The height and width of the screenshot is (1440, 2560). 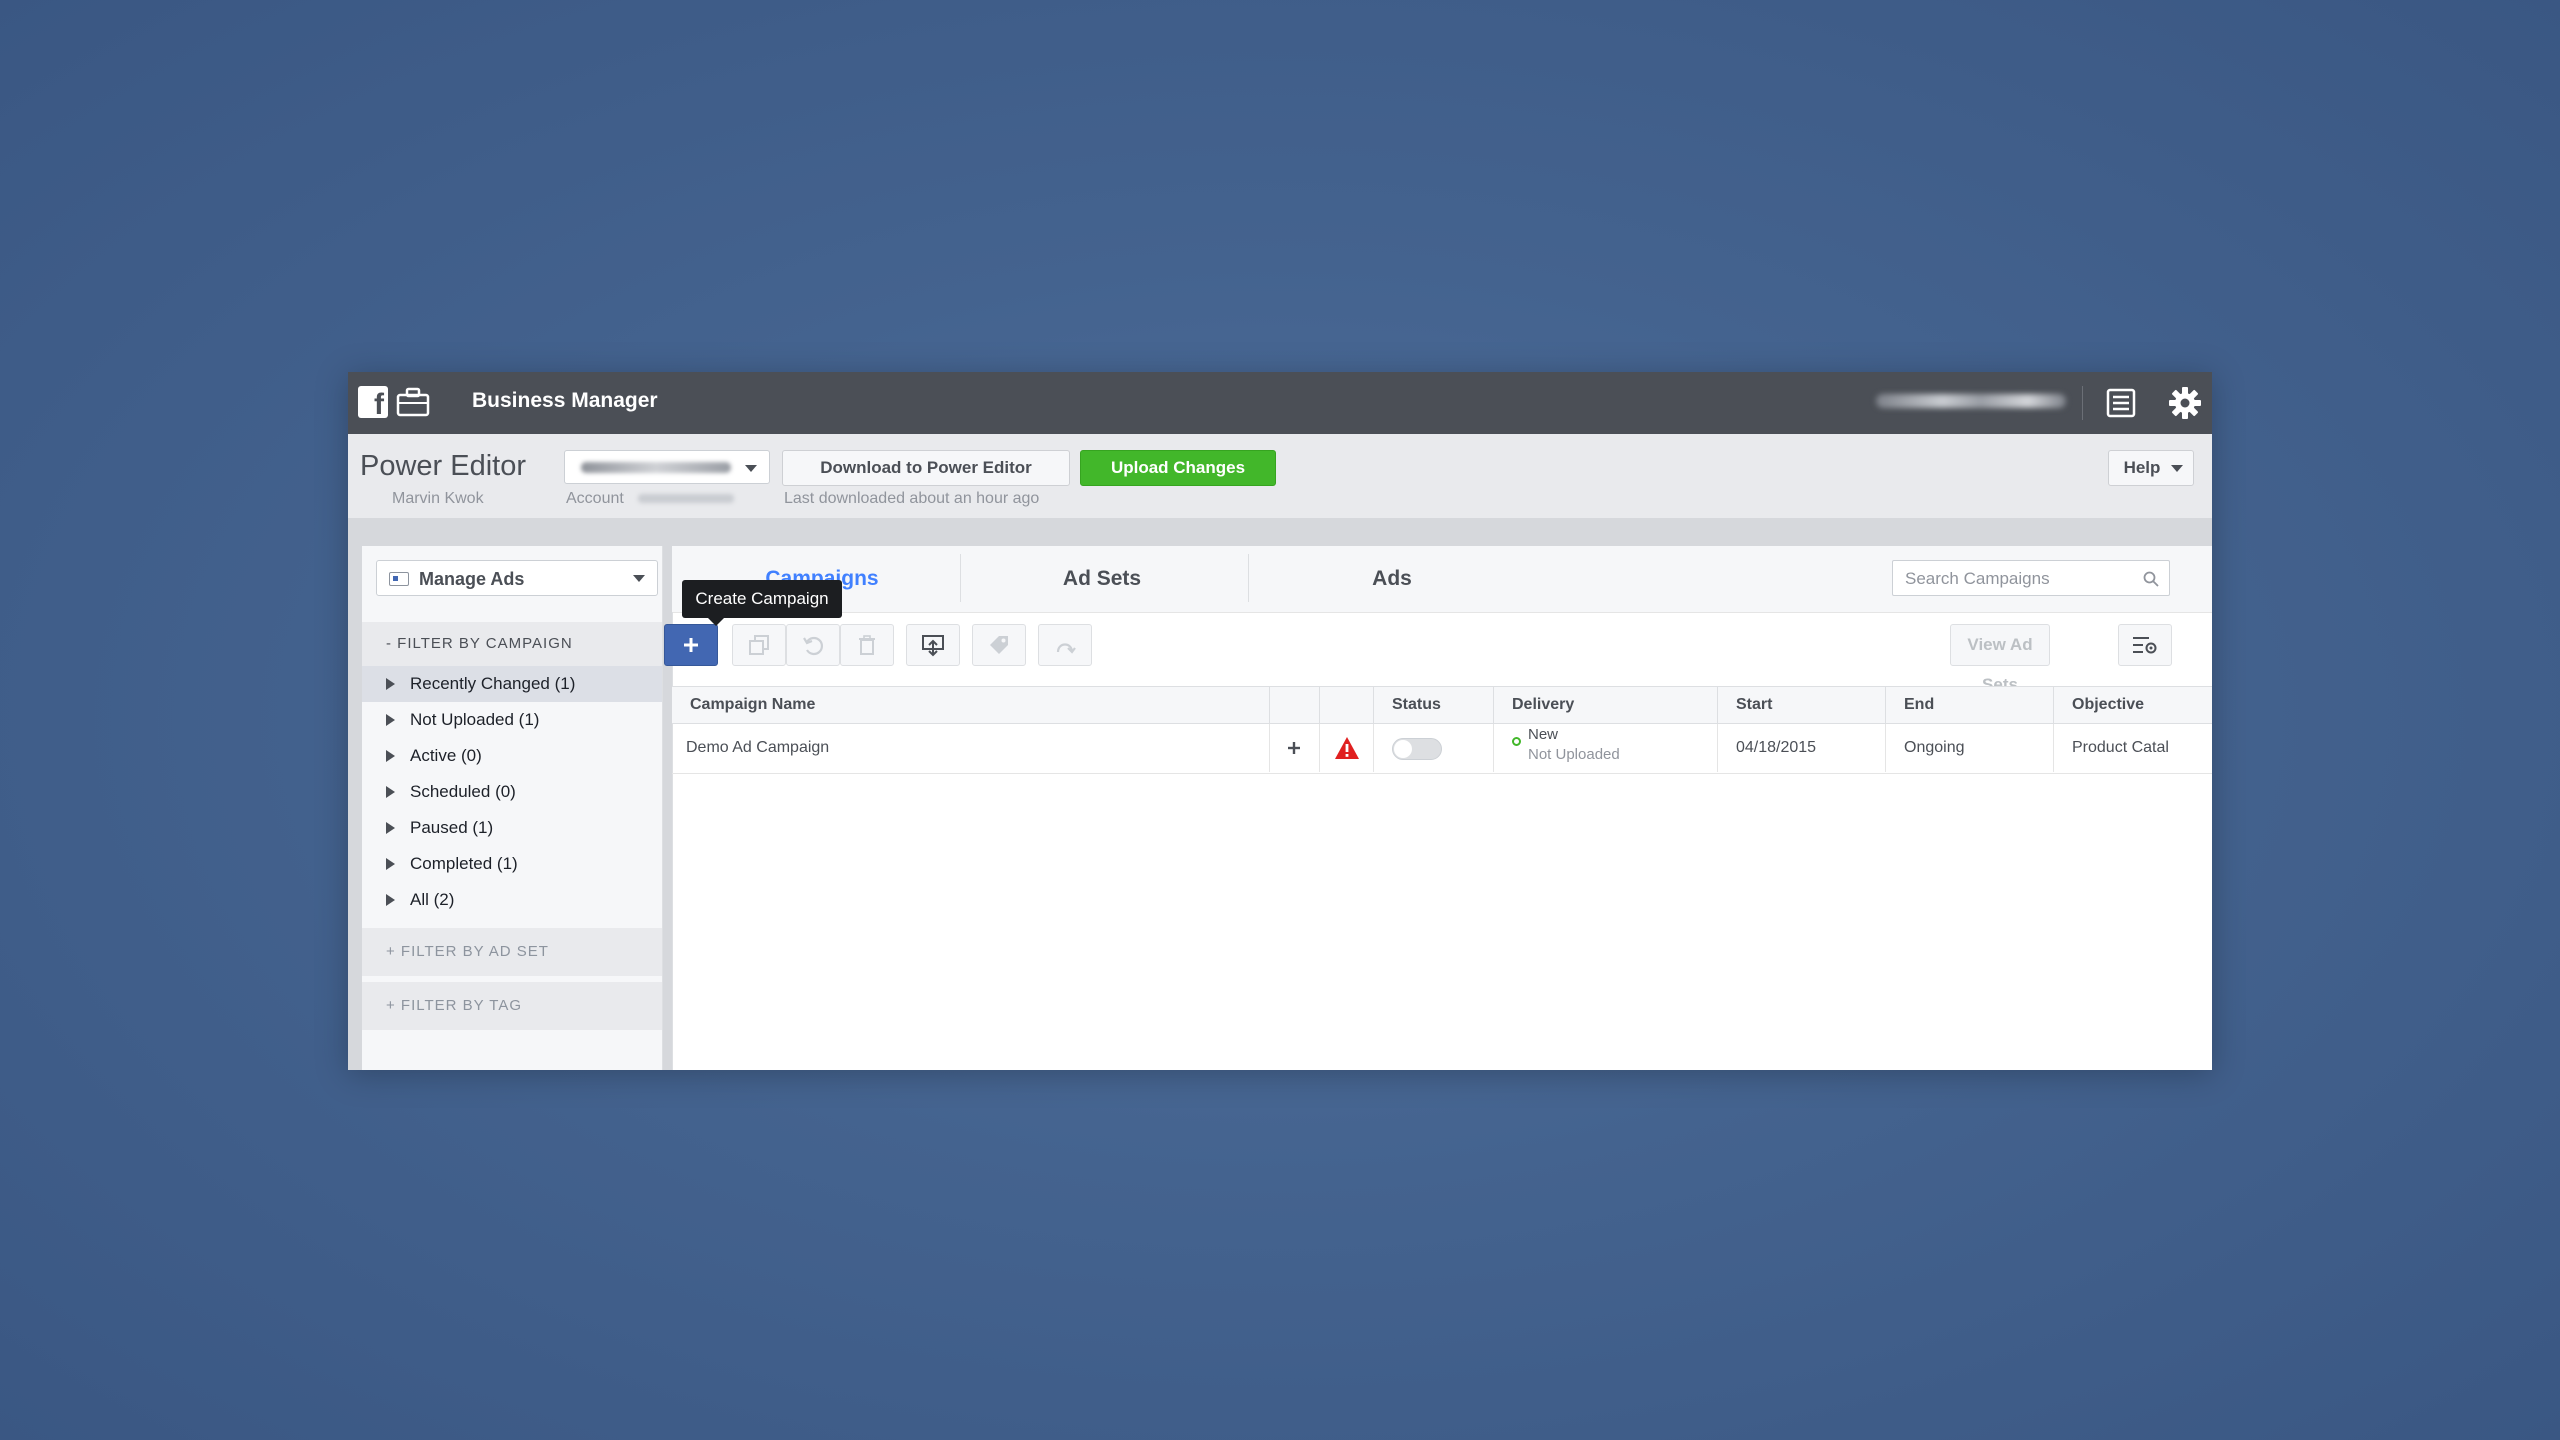 I want to click on campaign-name-cell: Demo Ad Campaign, so click(x=971, y=748).